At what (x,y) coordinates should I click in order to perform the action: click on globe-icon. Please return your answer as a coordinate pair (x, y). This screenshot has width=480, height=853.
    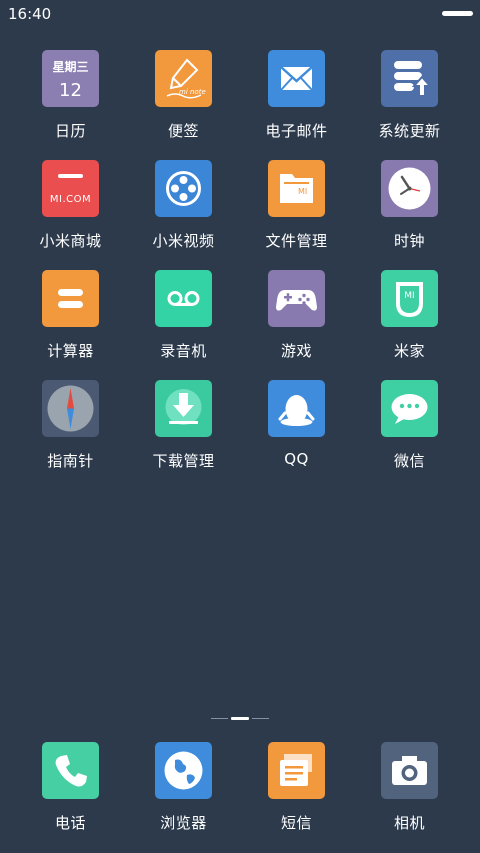
    Looking at the image, I should click on (183, 770).